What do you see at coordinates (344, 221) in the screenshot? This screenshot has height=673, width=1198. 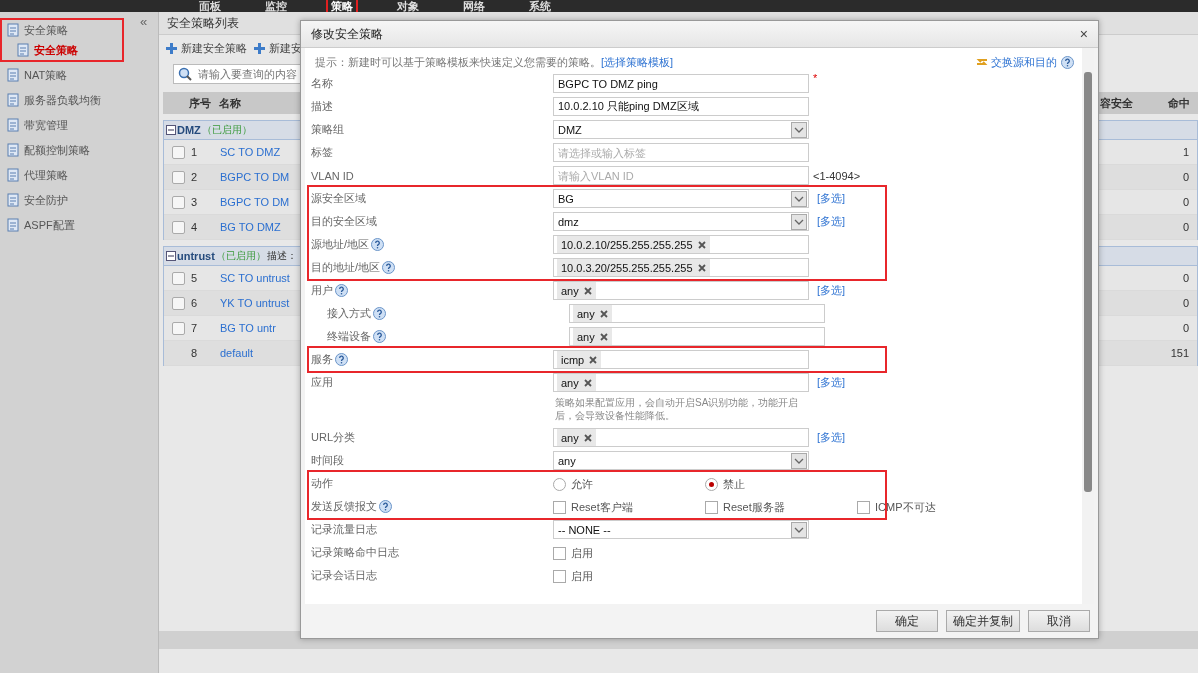 I see `field-label: 目的安全区域` at bounding box center [344, 221].